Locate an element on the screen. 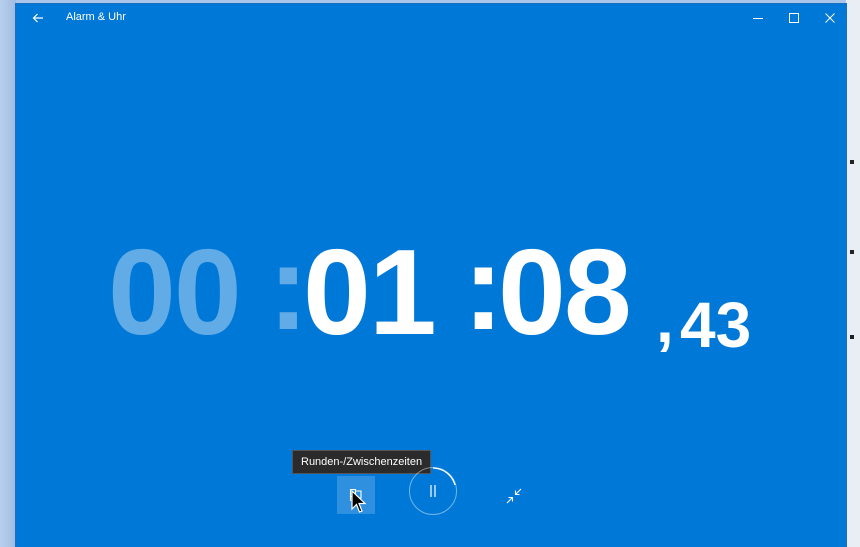 This screenshot has width=860, height=547. progress-ring is located at coordinates (444, 476).